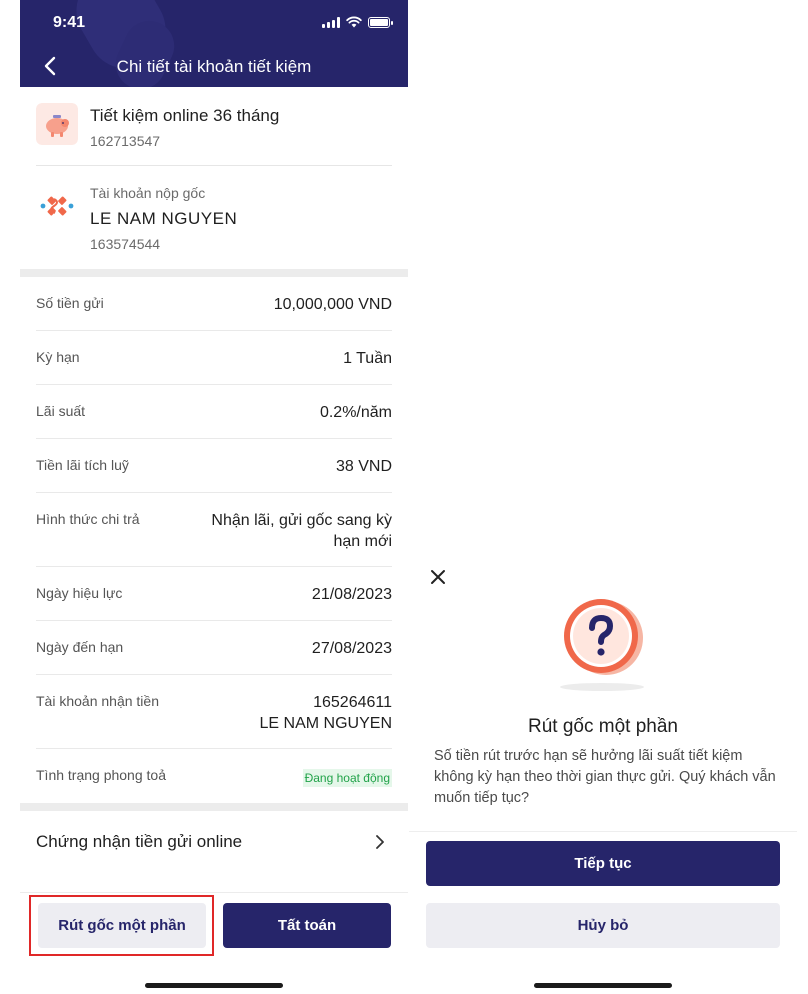  Describe the element at coordinates (185, 115) in the screenshot. I see `savings-account-name: Tiết kiệm online 36 tháng` at that location.